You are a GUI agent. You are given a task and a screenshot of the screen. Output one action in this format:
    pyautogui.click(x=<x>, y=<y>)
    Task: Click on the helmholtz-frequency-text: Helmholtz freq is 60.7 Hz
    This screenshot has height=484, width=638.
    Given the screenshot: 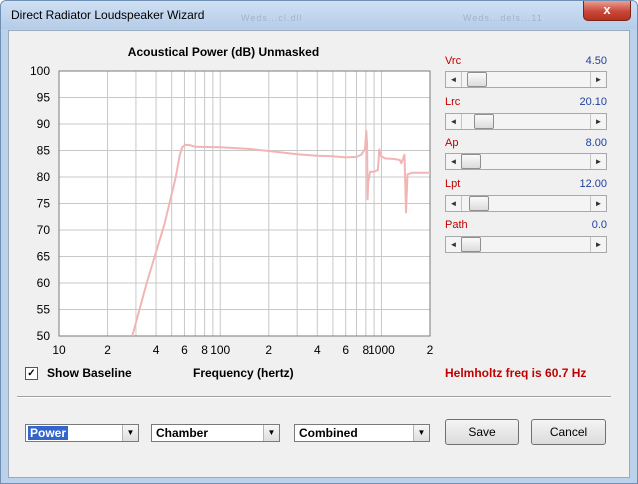 What is the action you would take?
    pyautogui.click(x=516, y=373)
    